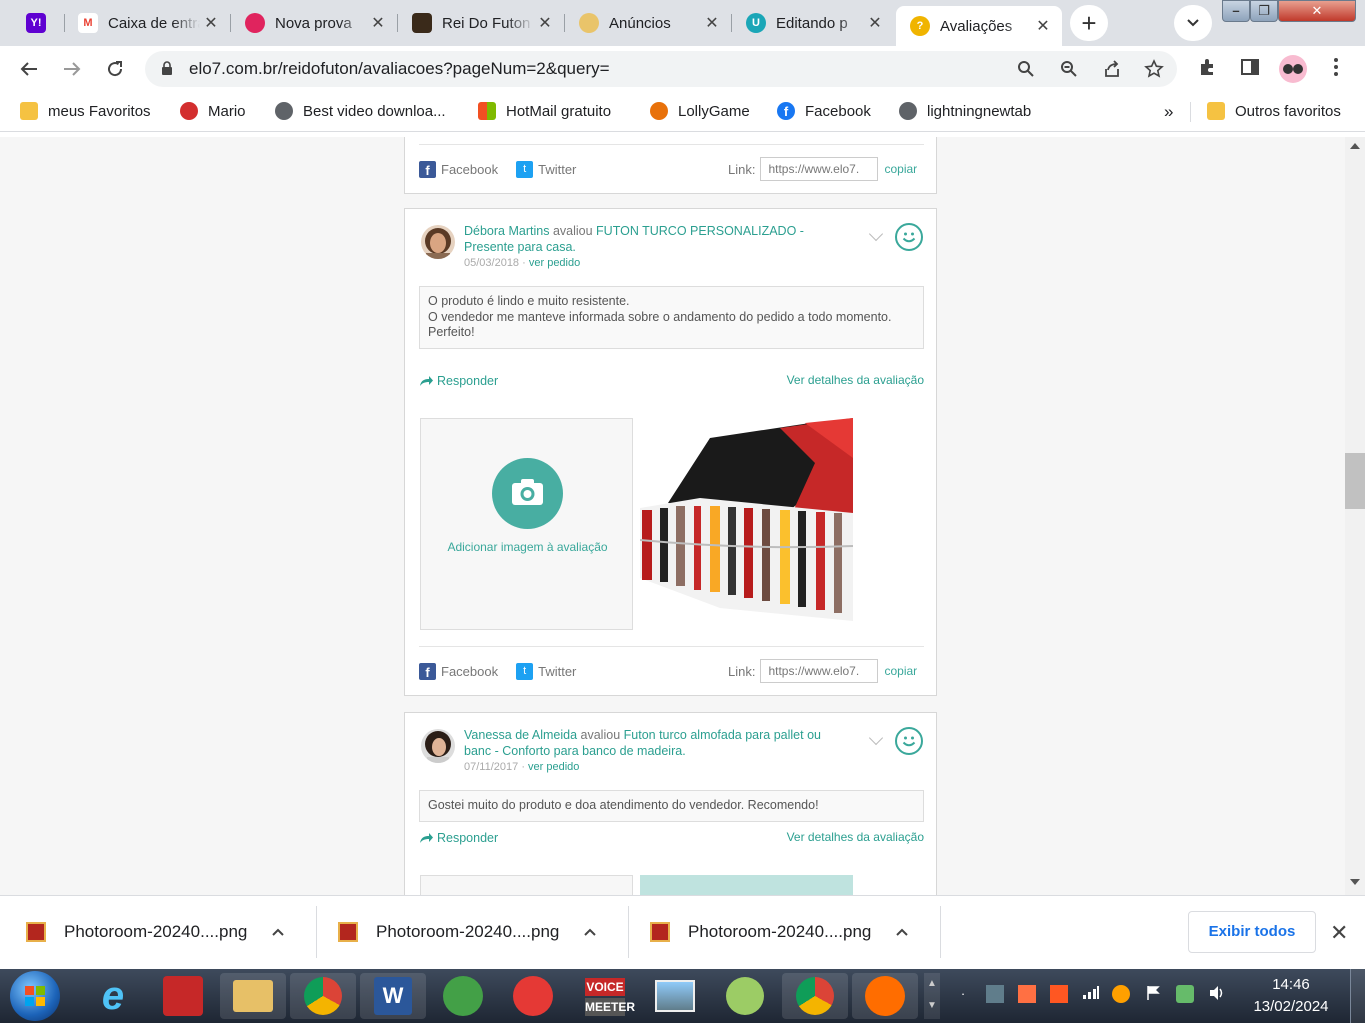 This screenshot has width=1365, height=1032. Describe the element at coordinates (29, 69) in the screenshot. I see `back-button` at that location.